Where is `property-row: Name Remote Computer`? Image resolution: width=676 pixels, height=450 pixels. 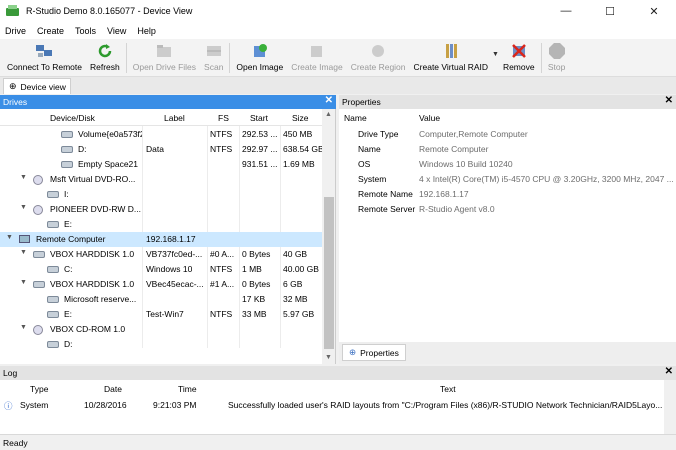 property-row: Name Remote Computer is located at coordinates (507, 149).